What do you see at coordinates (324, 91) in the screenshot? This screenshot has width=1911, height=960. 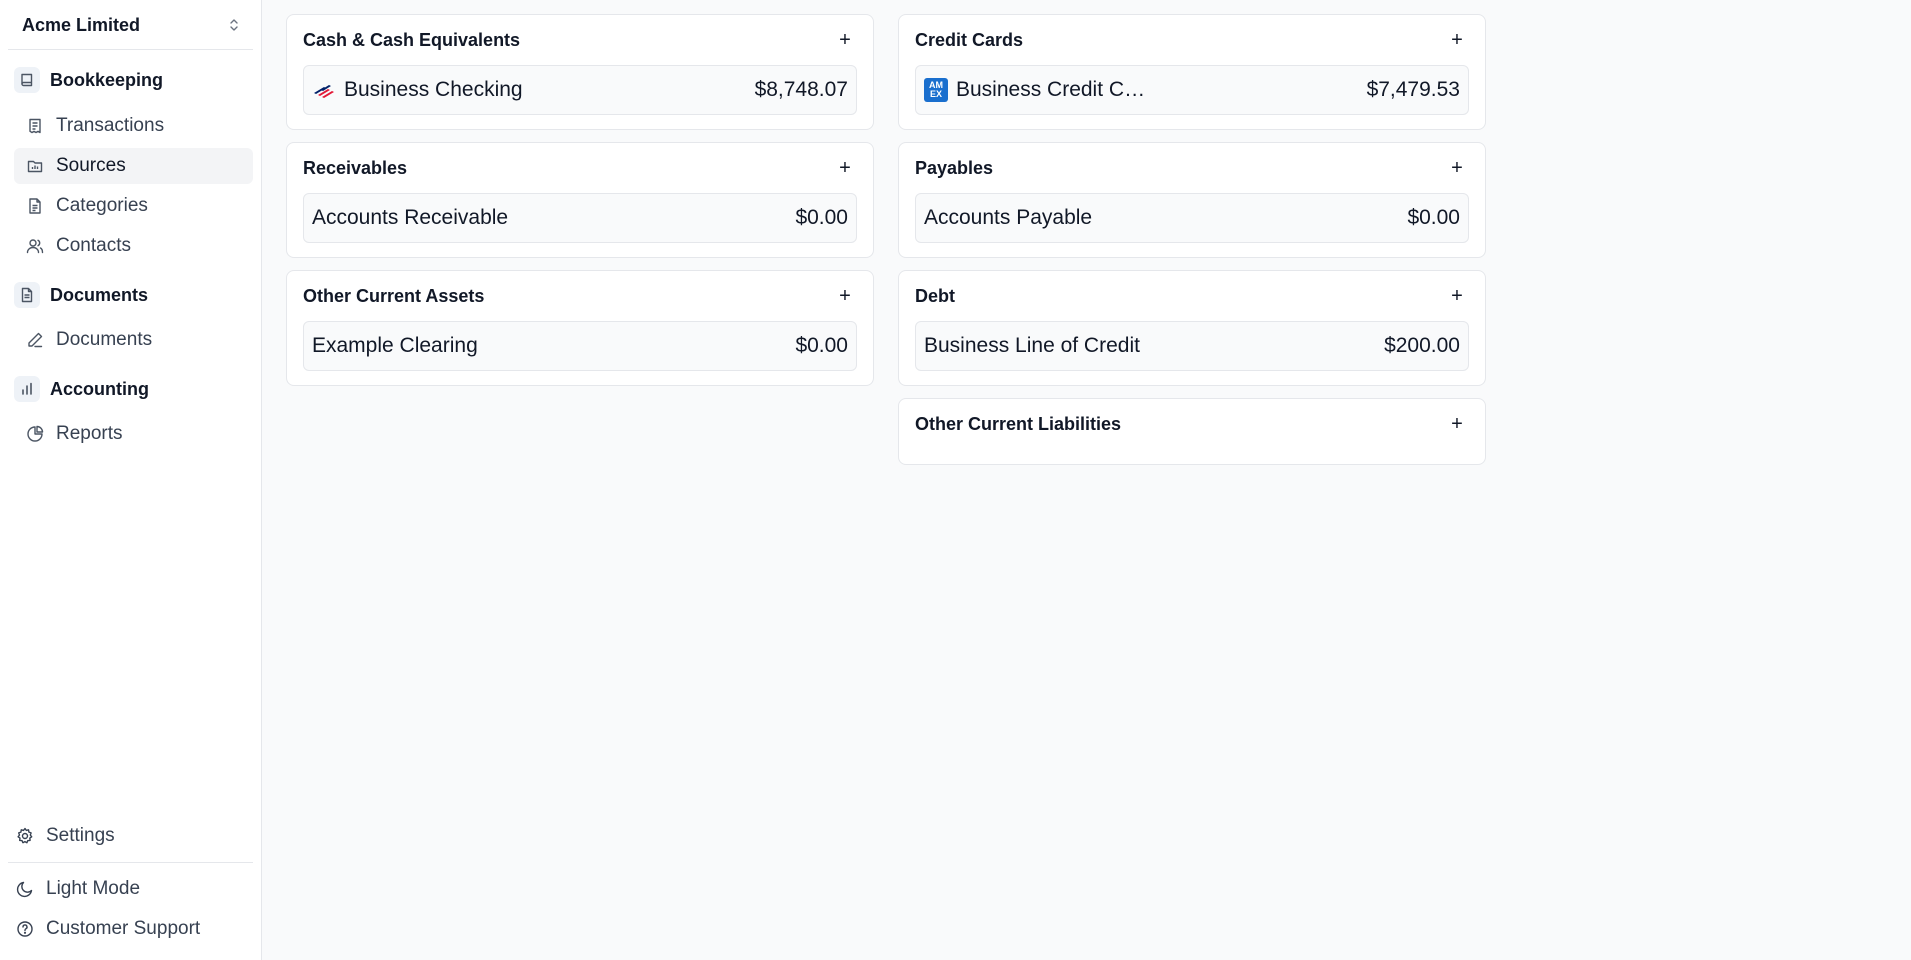 I see `bank-flag-logo-icon` at bounding box center [324, 91].